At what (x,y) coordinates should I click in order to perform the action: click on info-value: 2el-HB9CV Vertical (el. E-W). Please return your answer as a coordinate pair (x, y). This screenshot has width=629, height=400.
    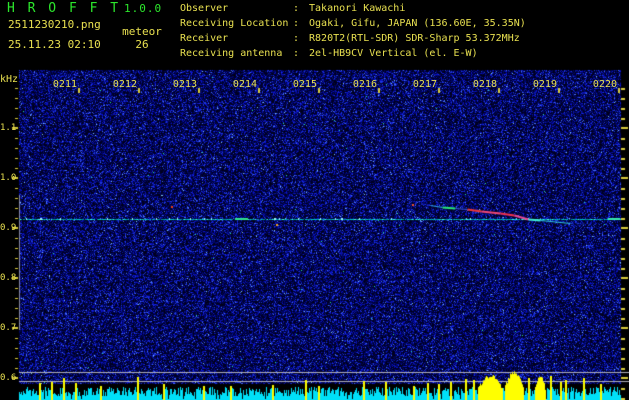
    Looking at the image, I should click on (390, 53).